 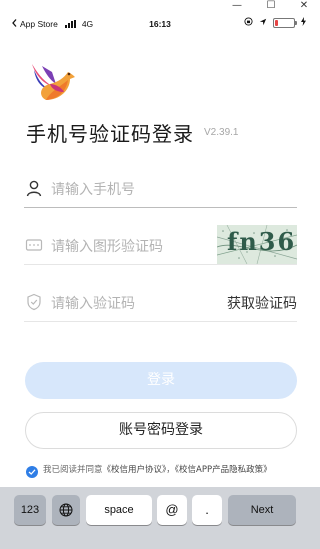 What do you see at coordinates (262, 303) in the screenshot?
I see `get-code-button: 获取验证码` at bounding box center [262, 303].